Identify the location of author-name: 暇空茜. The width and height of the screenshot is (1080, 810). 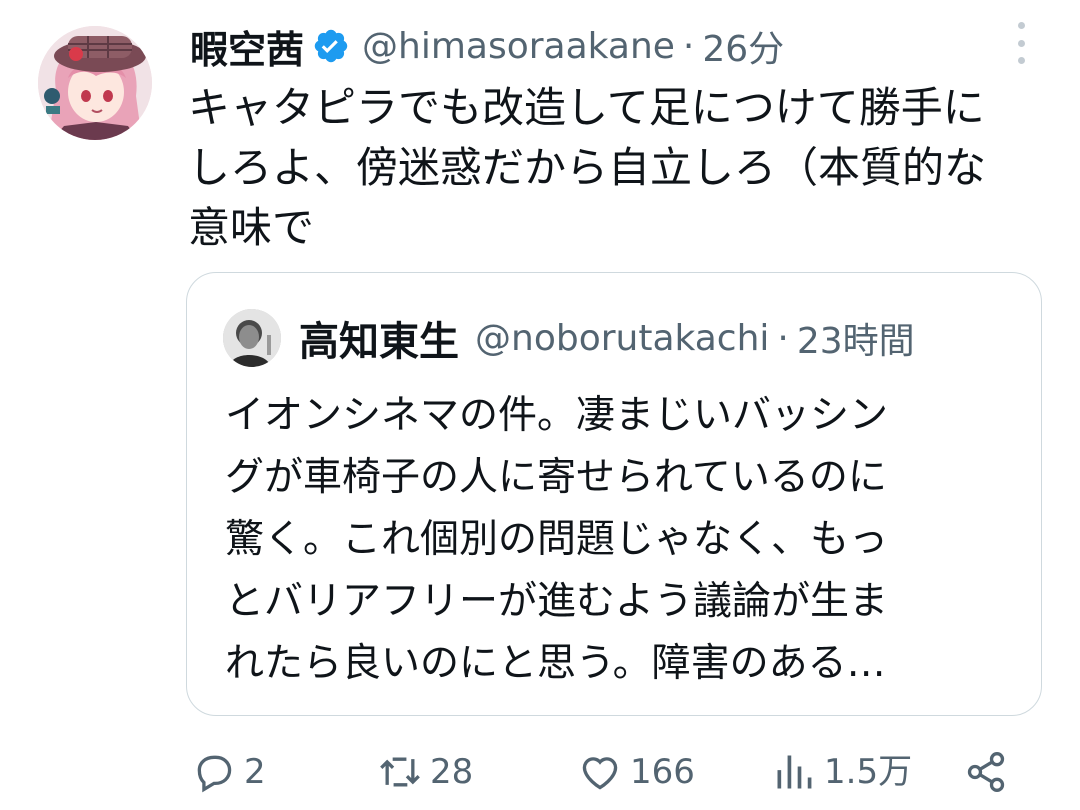
(247, 46).